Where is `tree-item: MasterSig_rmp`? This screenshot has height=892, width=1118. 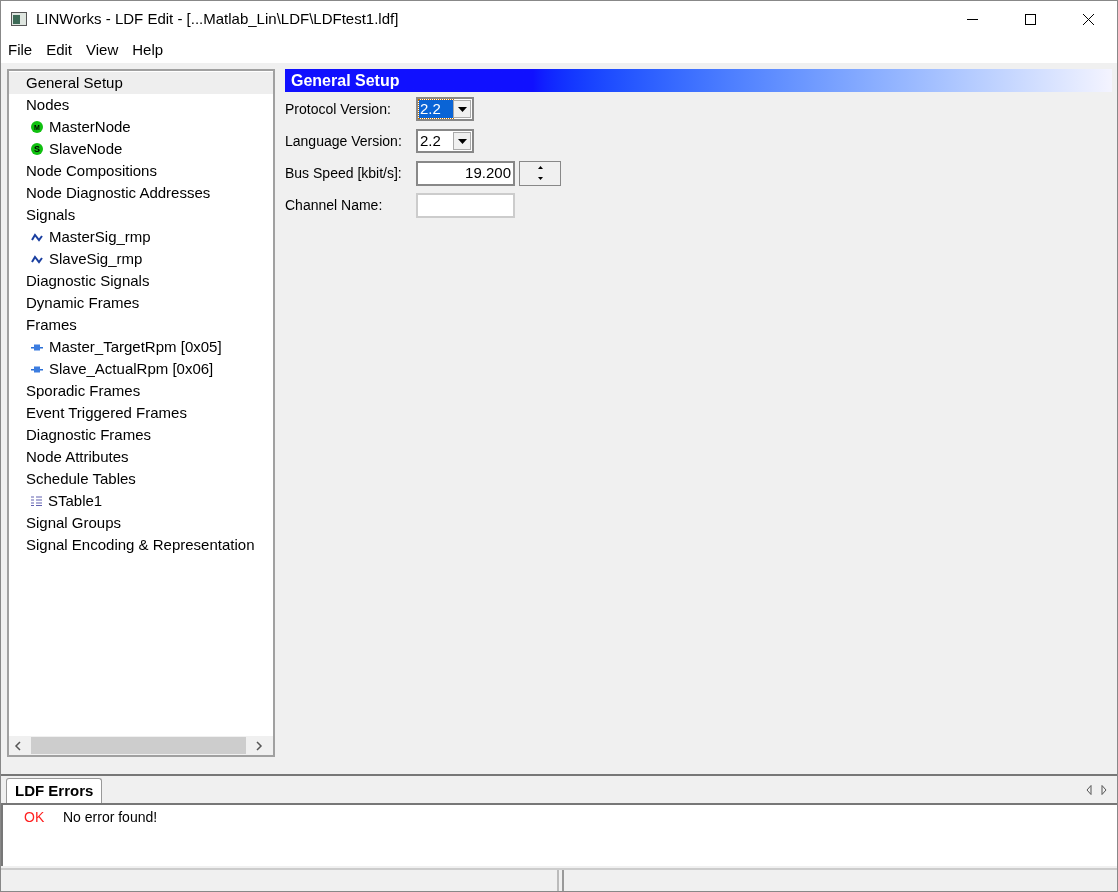
tree-item: MasterSig_rmp is located at coordinates (141, 237).